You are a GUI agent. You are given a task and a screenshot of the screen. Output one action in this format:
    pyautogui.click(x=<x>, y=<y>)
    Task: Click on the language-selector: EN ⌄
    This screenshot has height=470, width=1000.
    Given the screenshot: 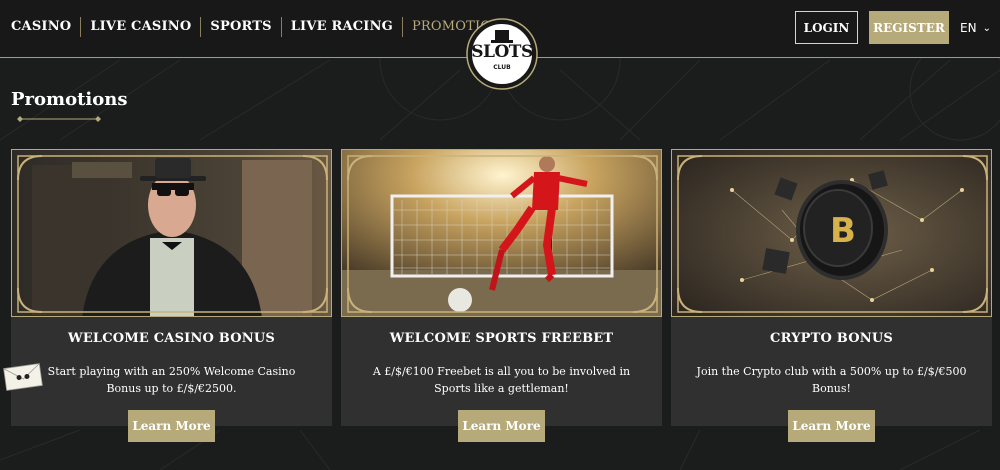 What is the action you would take?
    pyautogui.click(x=975, y=28)
    